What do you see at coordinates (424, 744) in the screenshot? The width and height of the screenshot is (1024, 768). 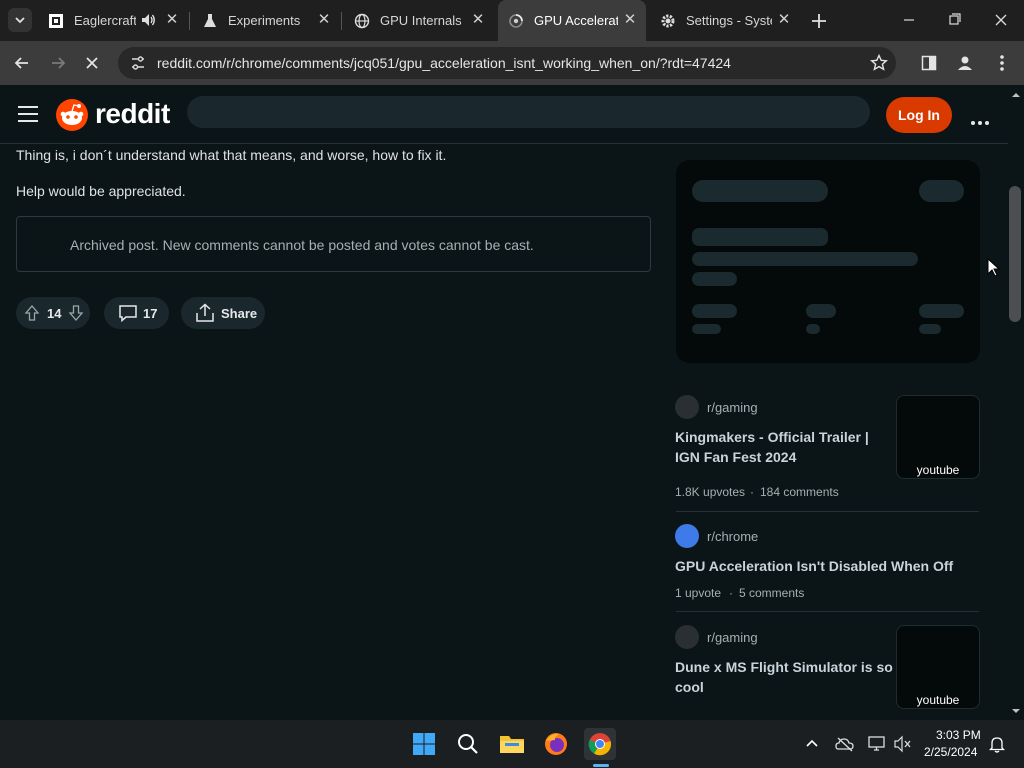 I see `start-button` at bounding box center [424, 744].